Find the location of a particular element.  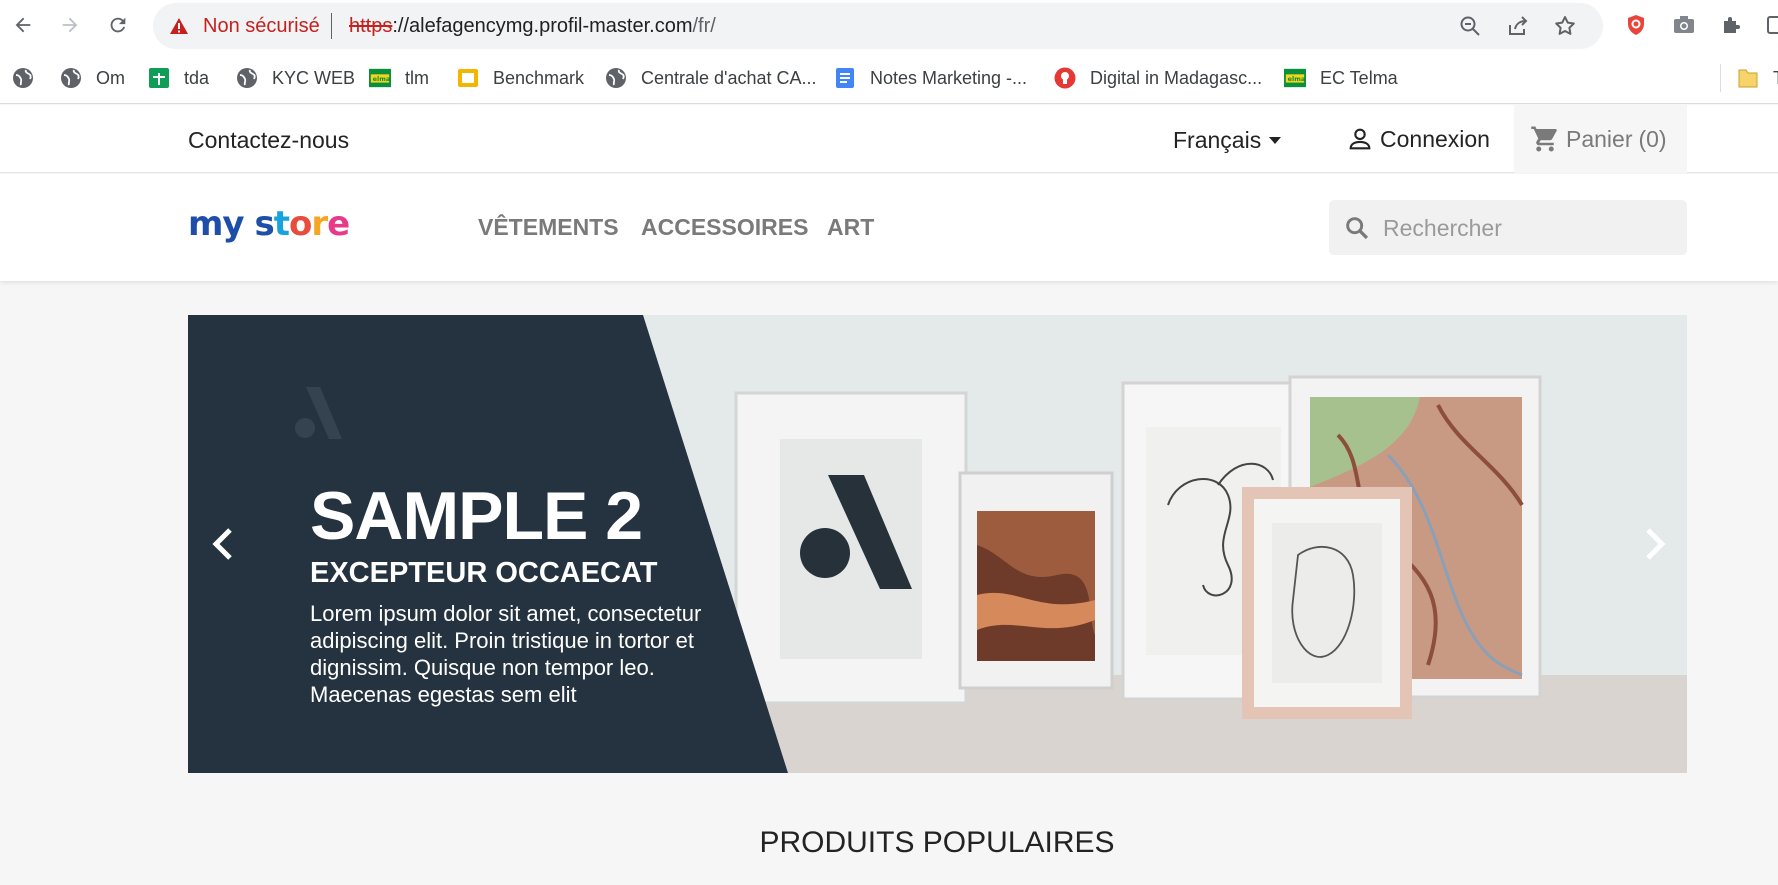

search-box is located at coordinates (1508, 227).